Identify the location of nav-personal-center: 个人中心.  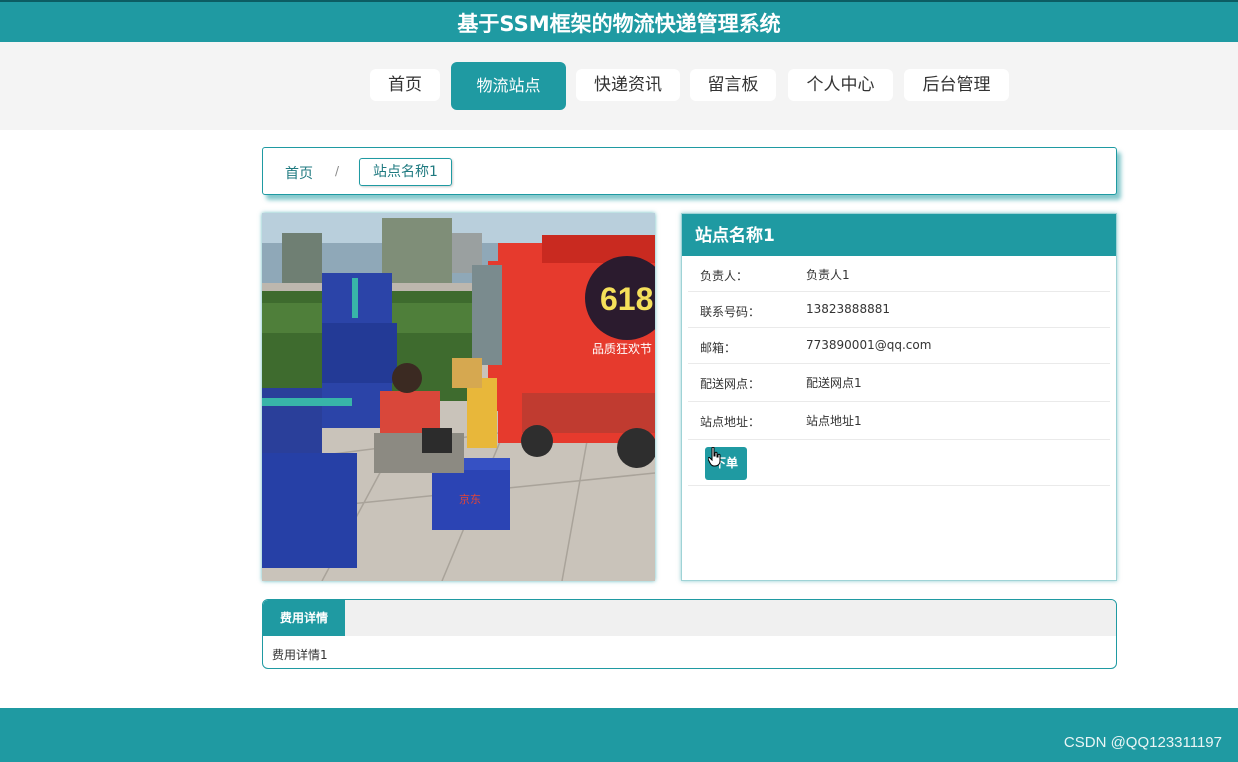
(840, 85).